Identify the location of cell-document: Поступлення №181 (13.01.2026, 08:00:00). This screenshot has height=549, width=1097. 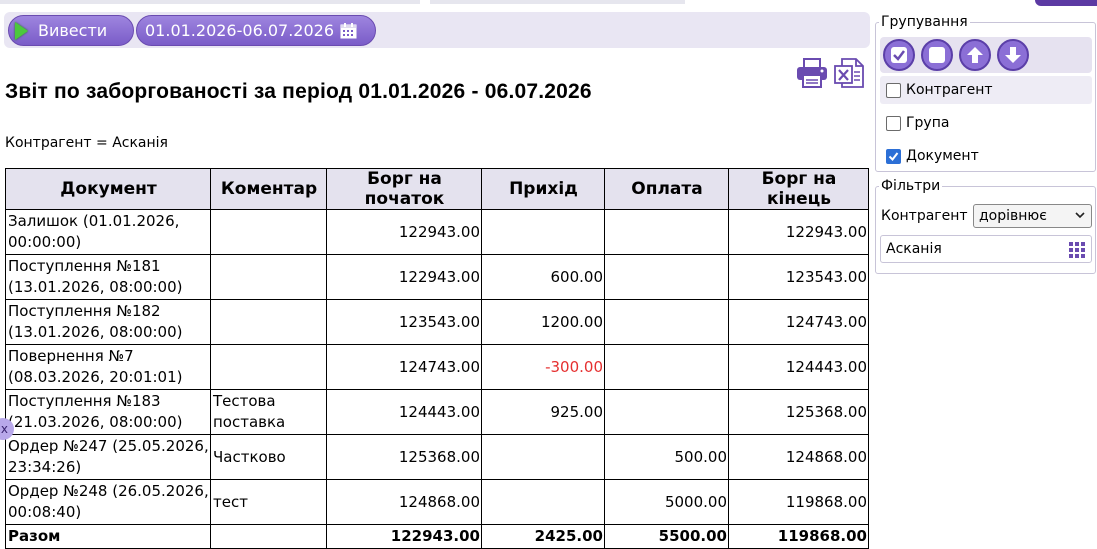
(108, 277).